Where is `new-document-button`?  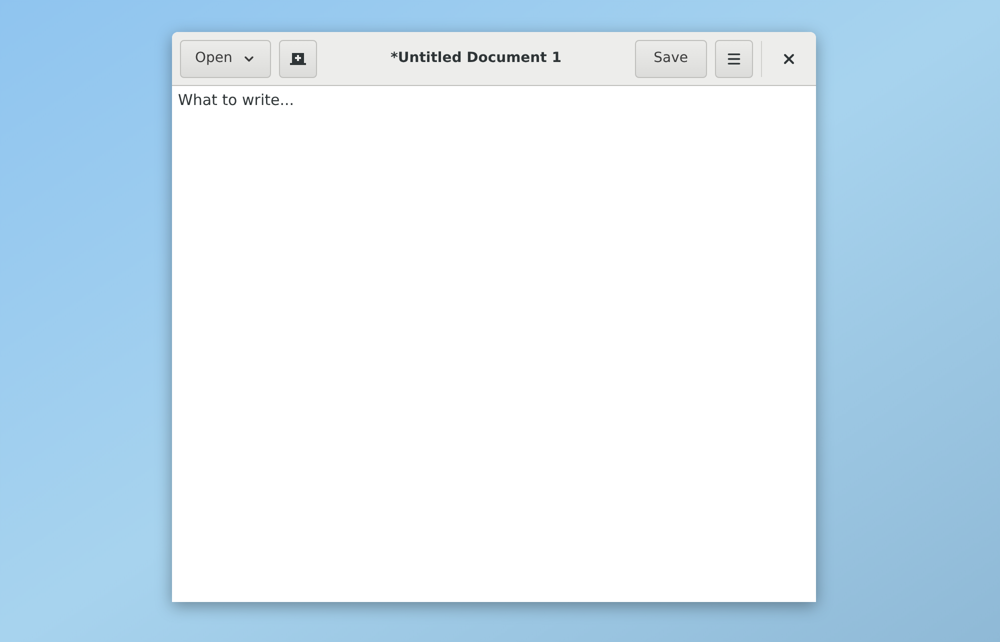
new-document-button is located at coordinates (298, 59).